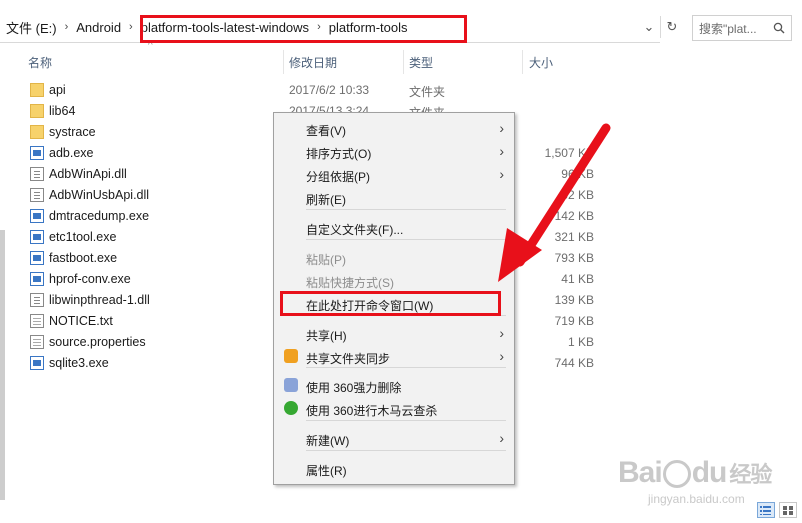  What do you see at coordinates (695, 472) in the screenshot?
I see `watermark-logo: Bai du 经验` at bounding box center [695, 472].